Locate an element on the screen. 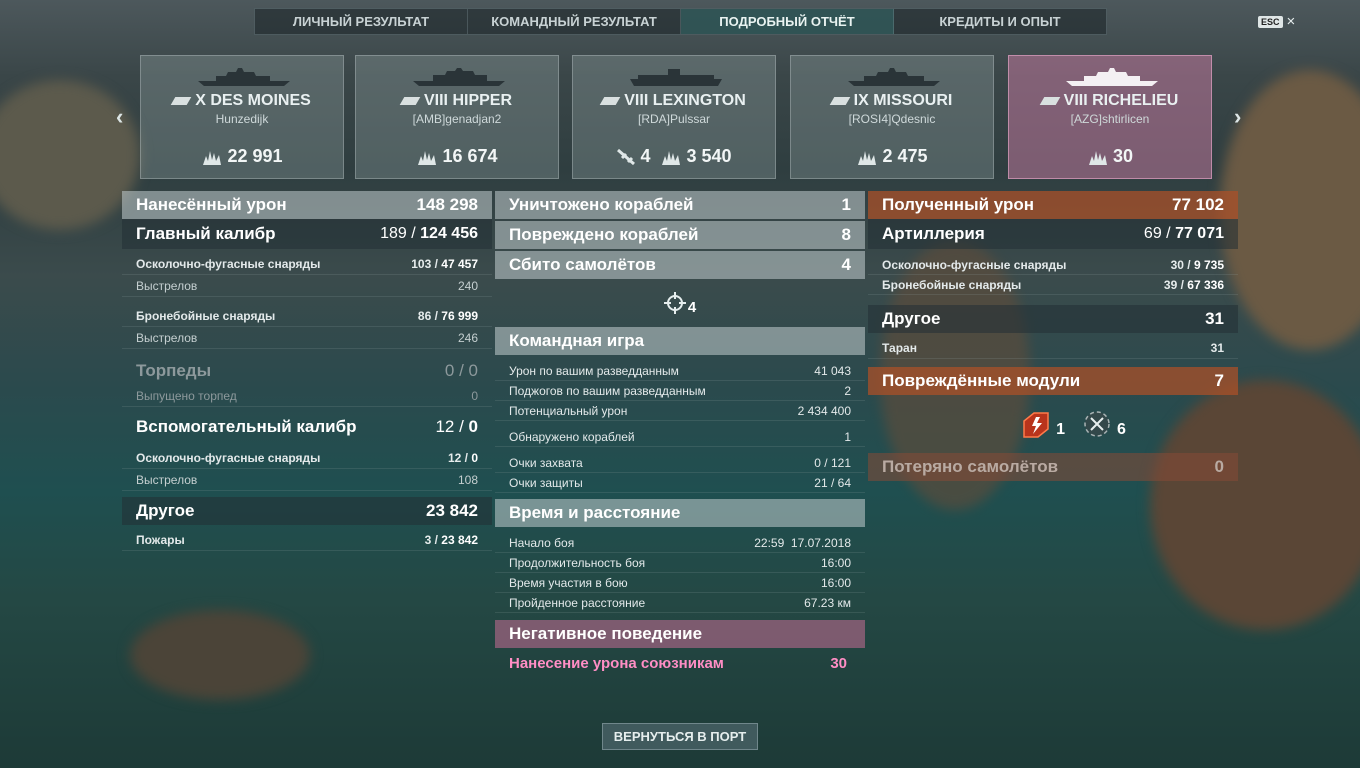 The height and width of the screenshot is (768, 1360). ship-name: IX MISSOURI is located at coordinates (892, 101).